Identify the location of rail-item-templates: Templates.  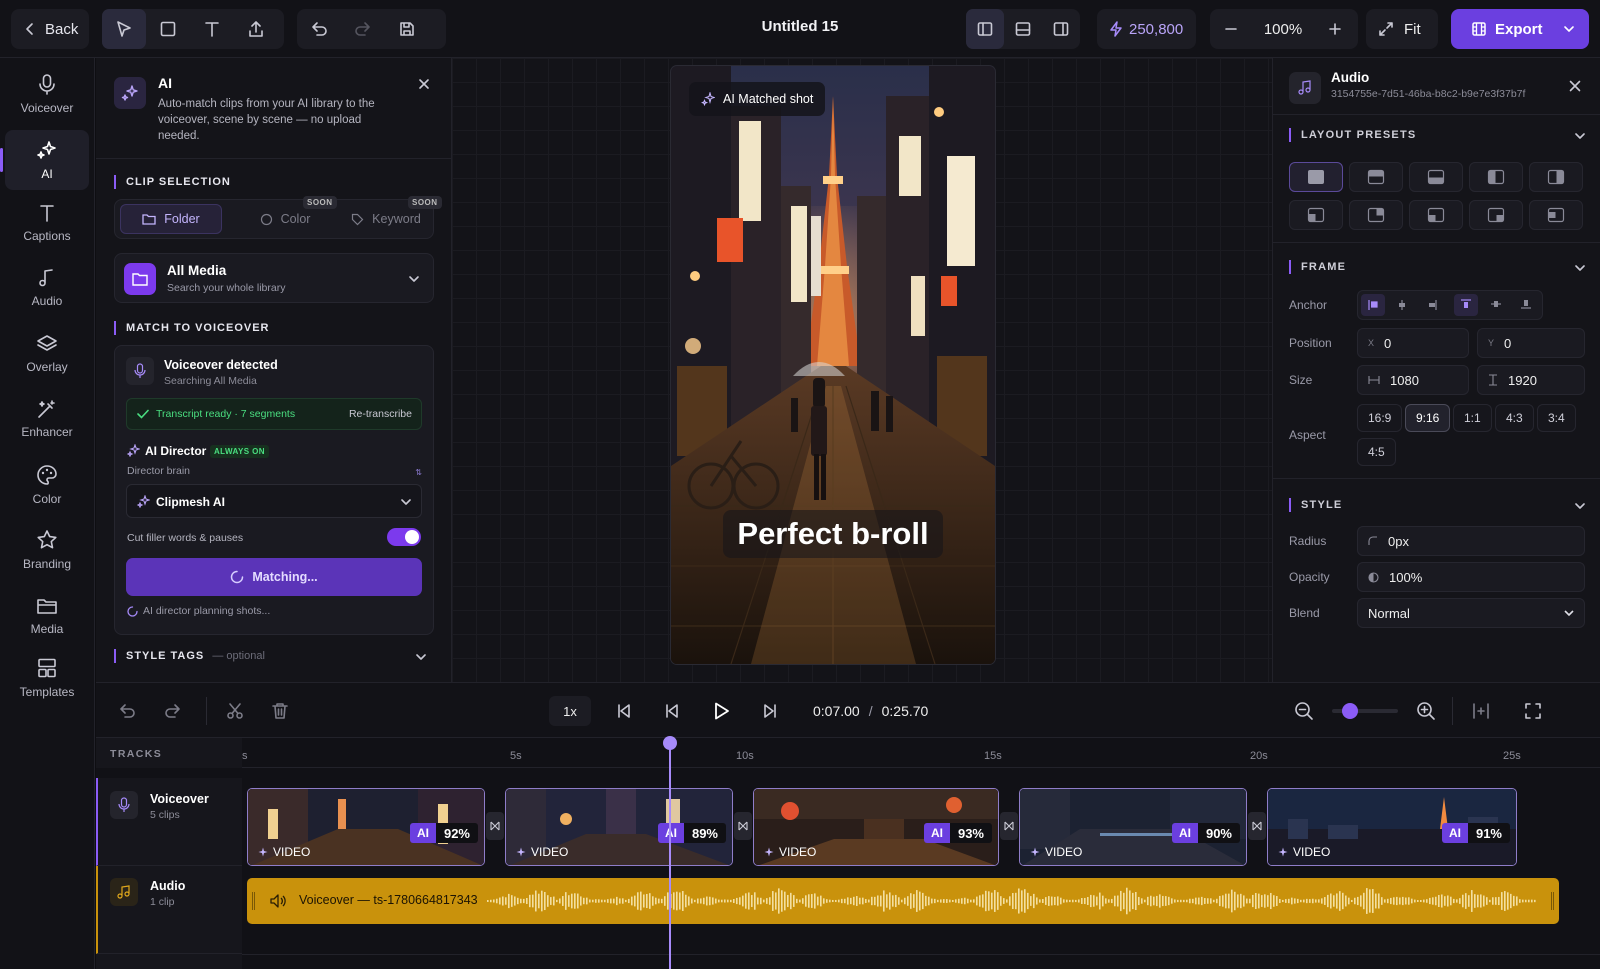
(47, 678).